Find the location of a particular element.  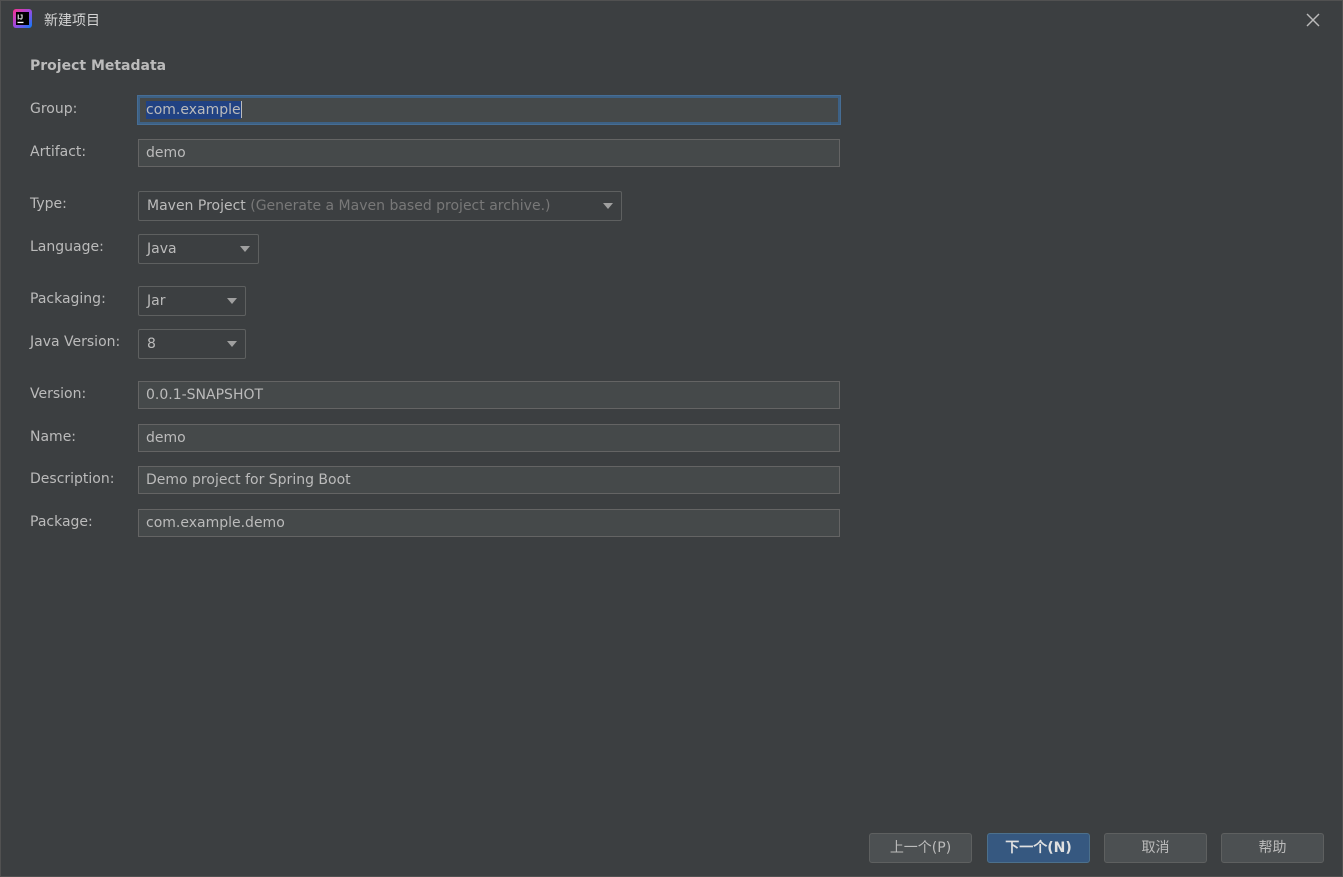

description-value: Demo project for Spring Boot is located at coordinates (248, 480).